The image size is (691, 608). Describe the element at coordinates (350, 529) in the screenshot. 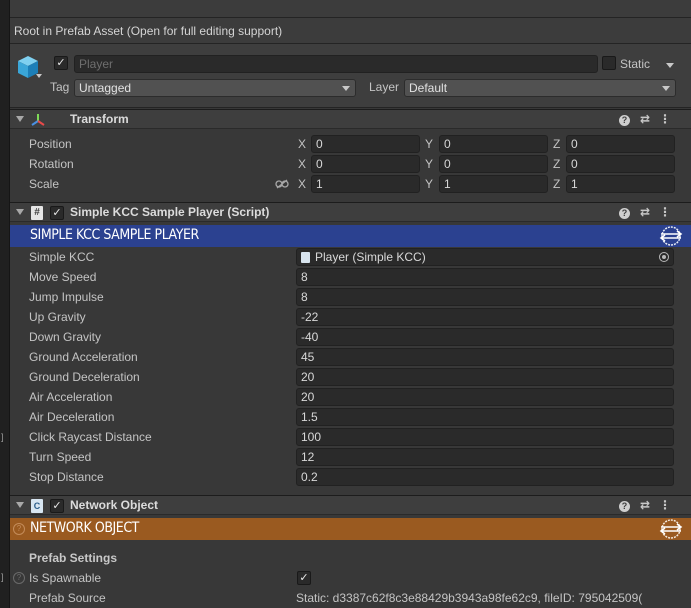

I see `network-object-banner: ? NETWORK OBJECT` at that location.